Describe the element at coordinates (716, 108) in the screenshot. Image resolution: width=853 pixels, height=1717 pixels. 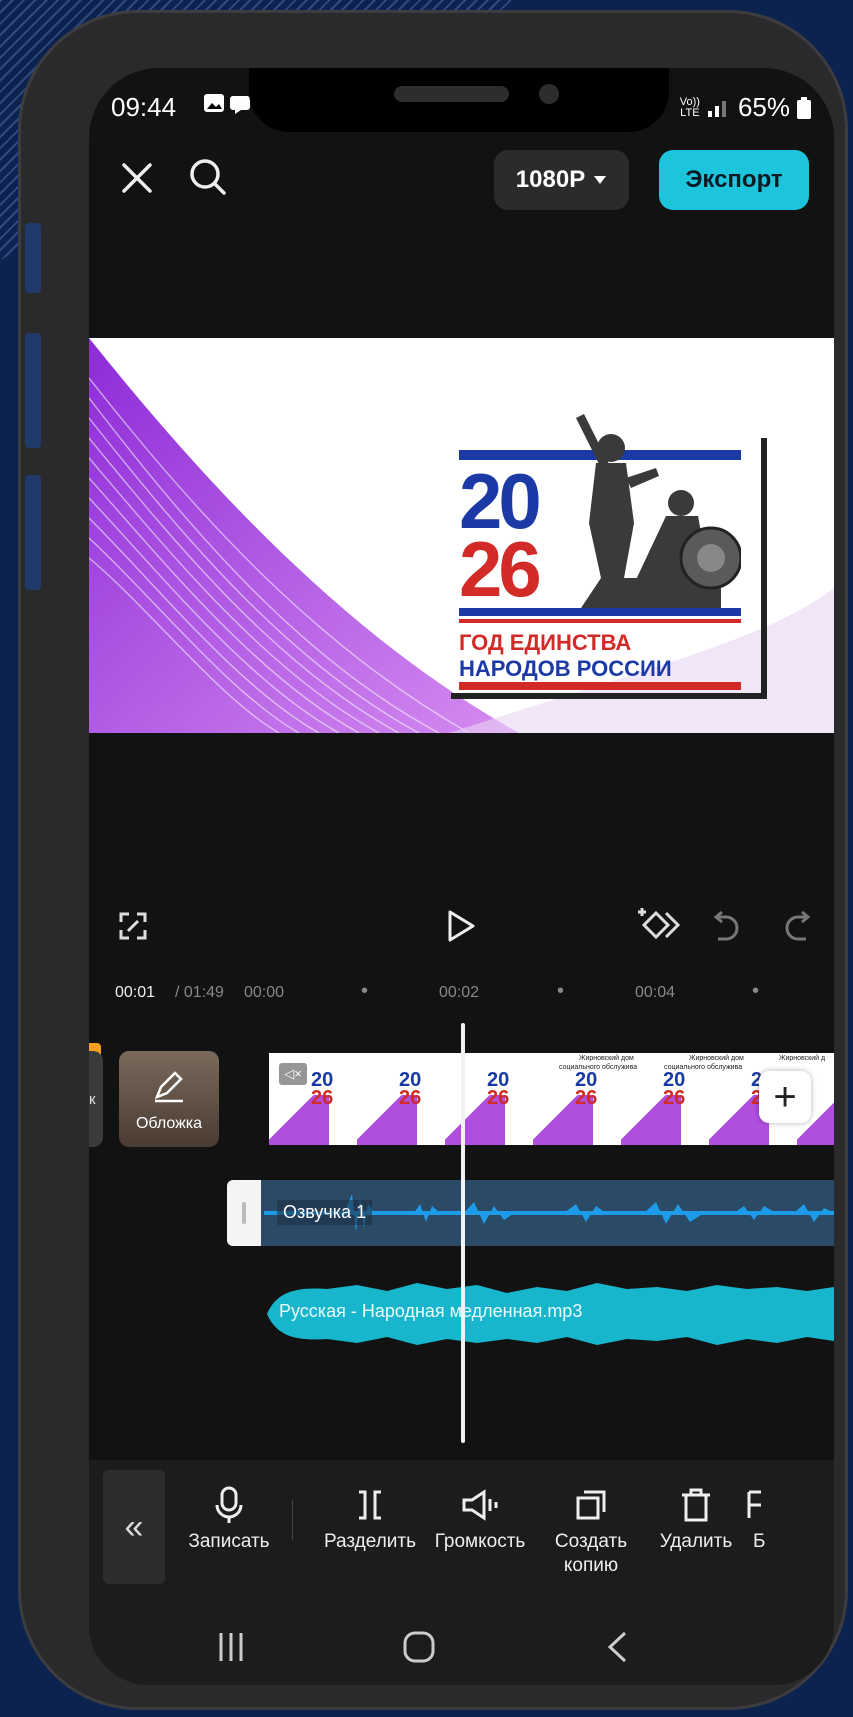
I see `signal-icon` at that location.